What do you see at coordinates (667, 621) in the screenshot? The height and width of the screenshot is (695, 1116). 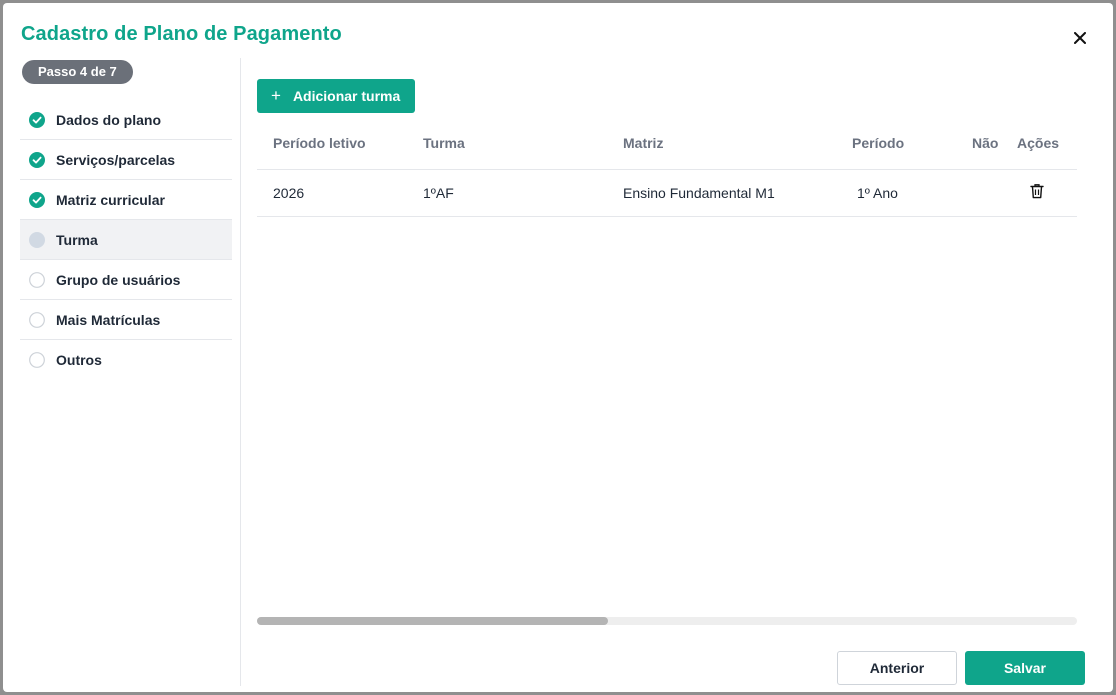 I see `horizontal-scrollbar` at bounding box center [667, 621].